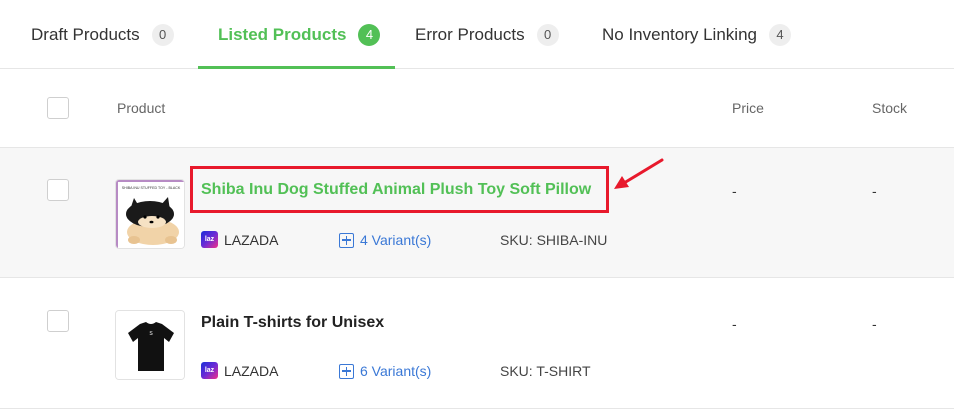 The image size is (954, 409). What do you see at coordinates (282, 34) in the screenshot?
I see `tab-label: Listed Products` at bounding box center [282, 34].